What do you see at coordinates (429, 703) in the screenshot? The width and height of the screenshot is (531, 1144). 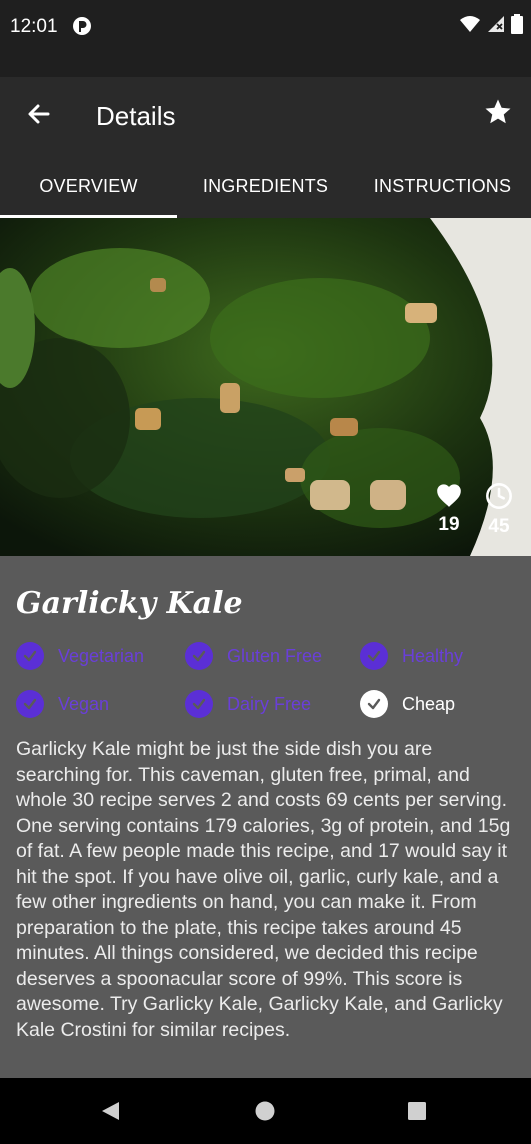 I see `tag-label: Cheap` at bounding box center [429, 703].